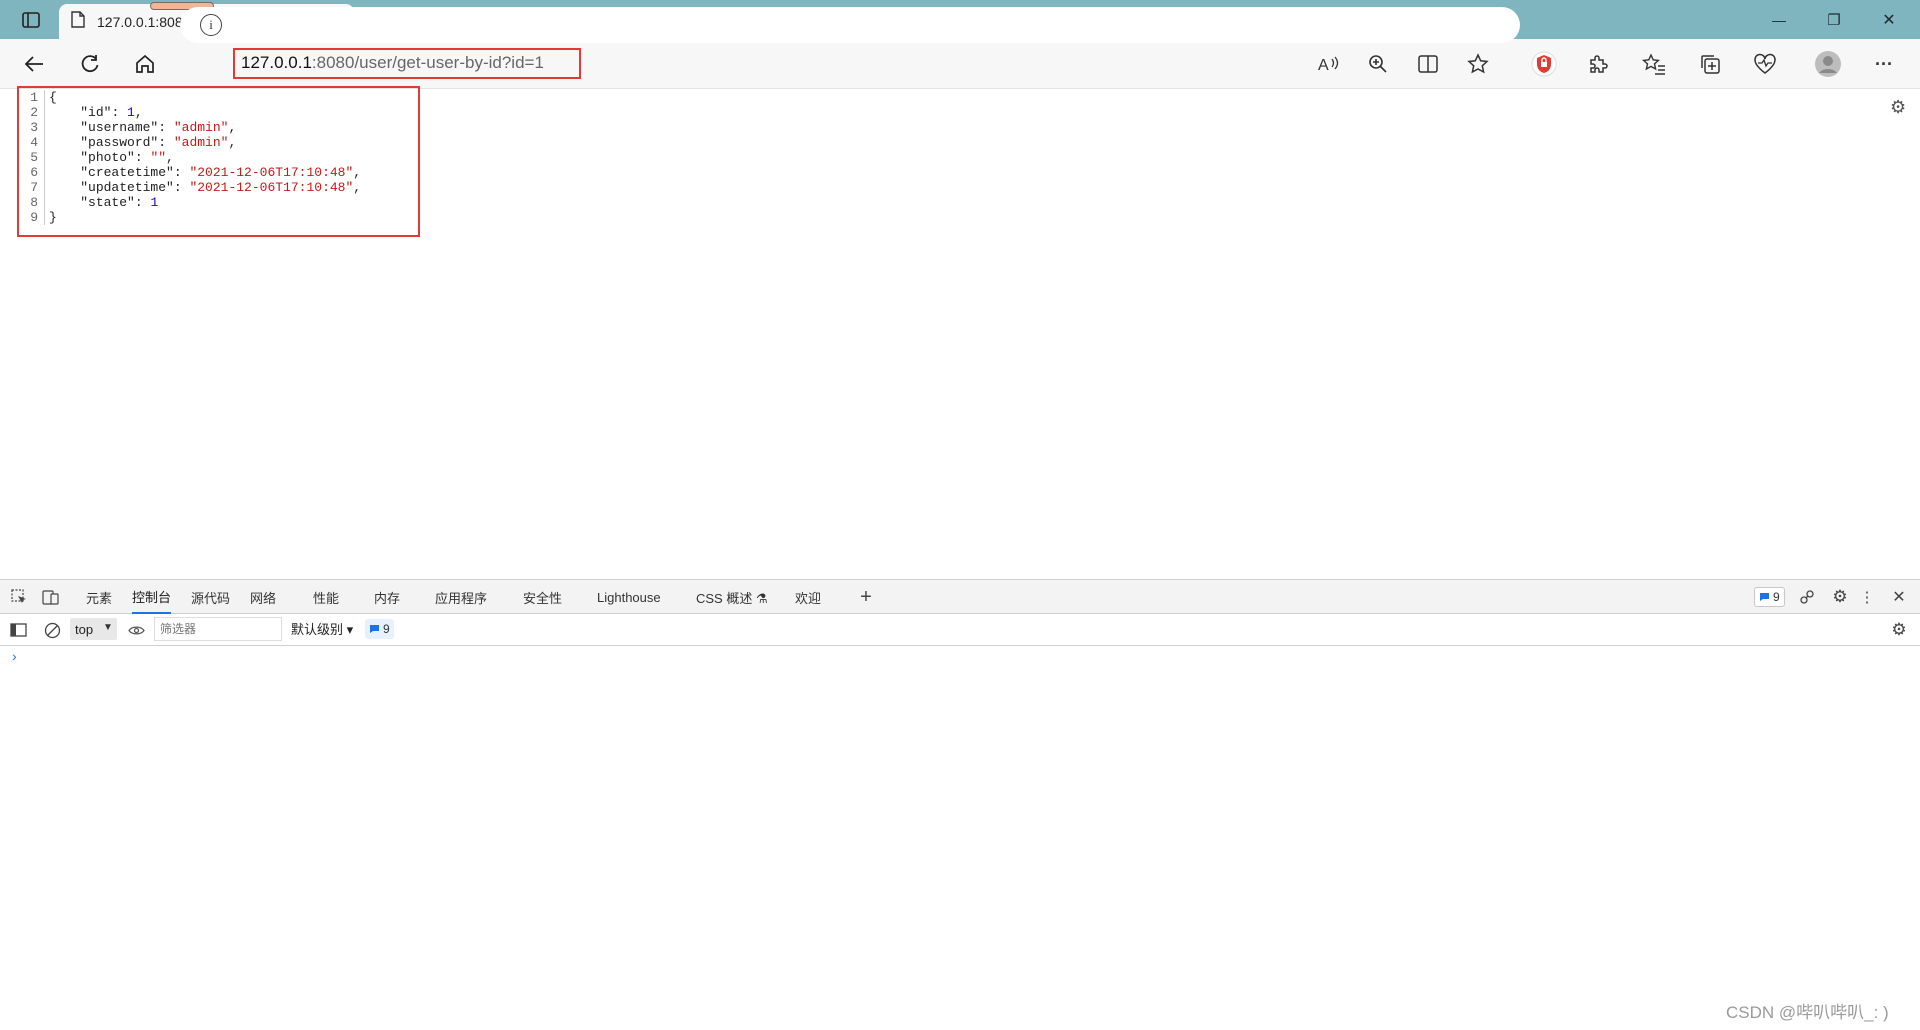 The width and height of the screenshot is (1920, 1030). I want to click on devtools-tab: 欢迎, so click(808, 597).